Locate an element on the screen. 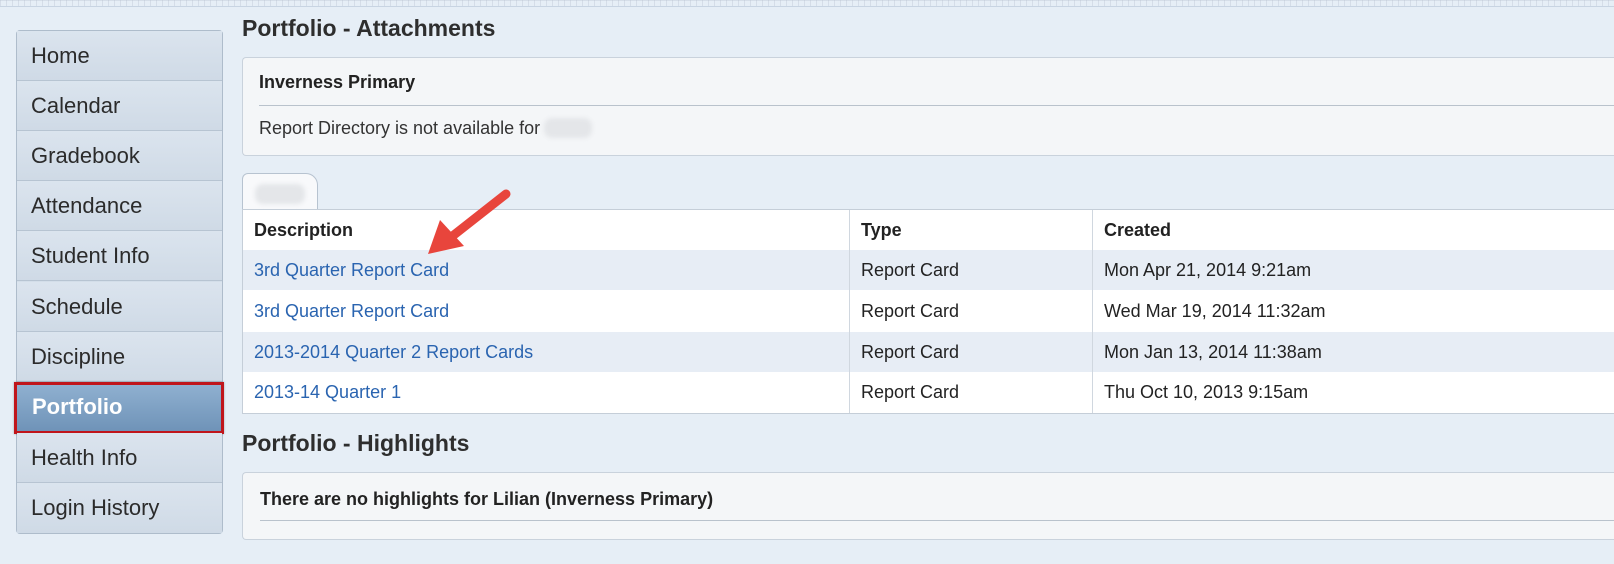 Image resolution: width=1614 pixels, height=564 pixels. school-name: Inverness Primary is located at coordinates (337, 82).